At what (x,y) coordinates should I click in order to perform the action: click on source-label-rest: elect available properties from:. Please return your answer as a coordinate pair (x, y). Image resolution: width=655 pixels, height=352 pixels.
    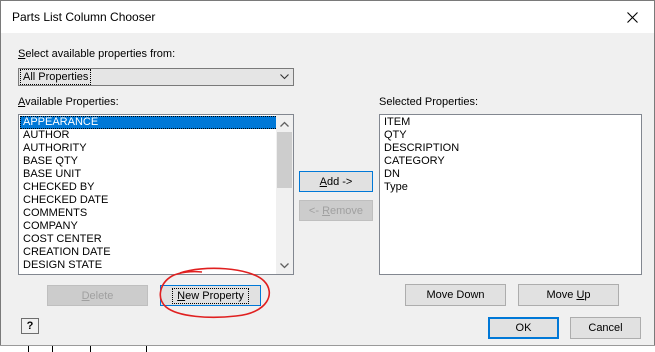
    Looking at the image, I should click on (100, 54).